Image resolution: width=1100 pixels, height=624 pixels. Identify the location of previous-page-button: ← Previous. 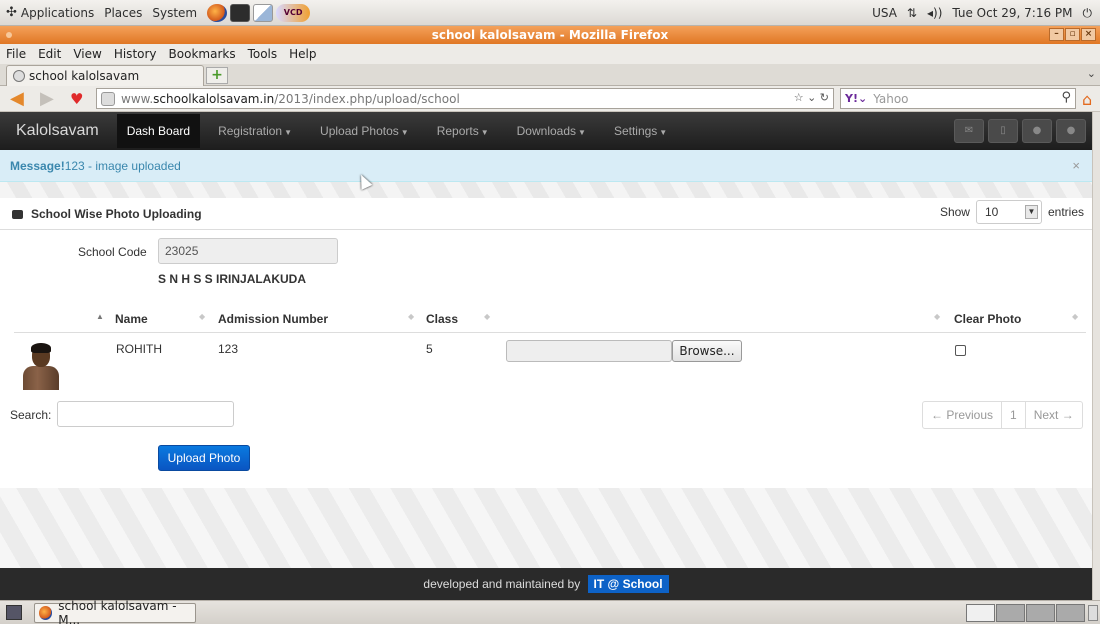
(963, 415).